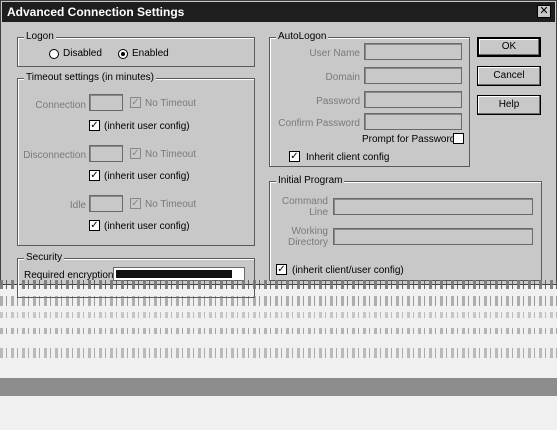  I want to click on inherit-client-config-checkbox: ✓, so click(294, 156).